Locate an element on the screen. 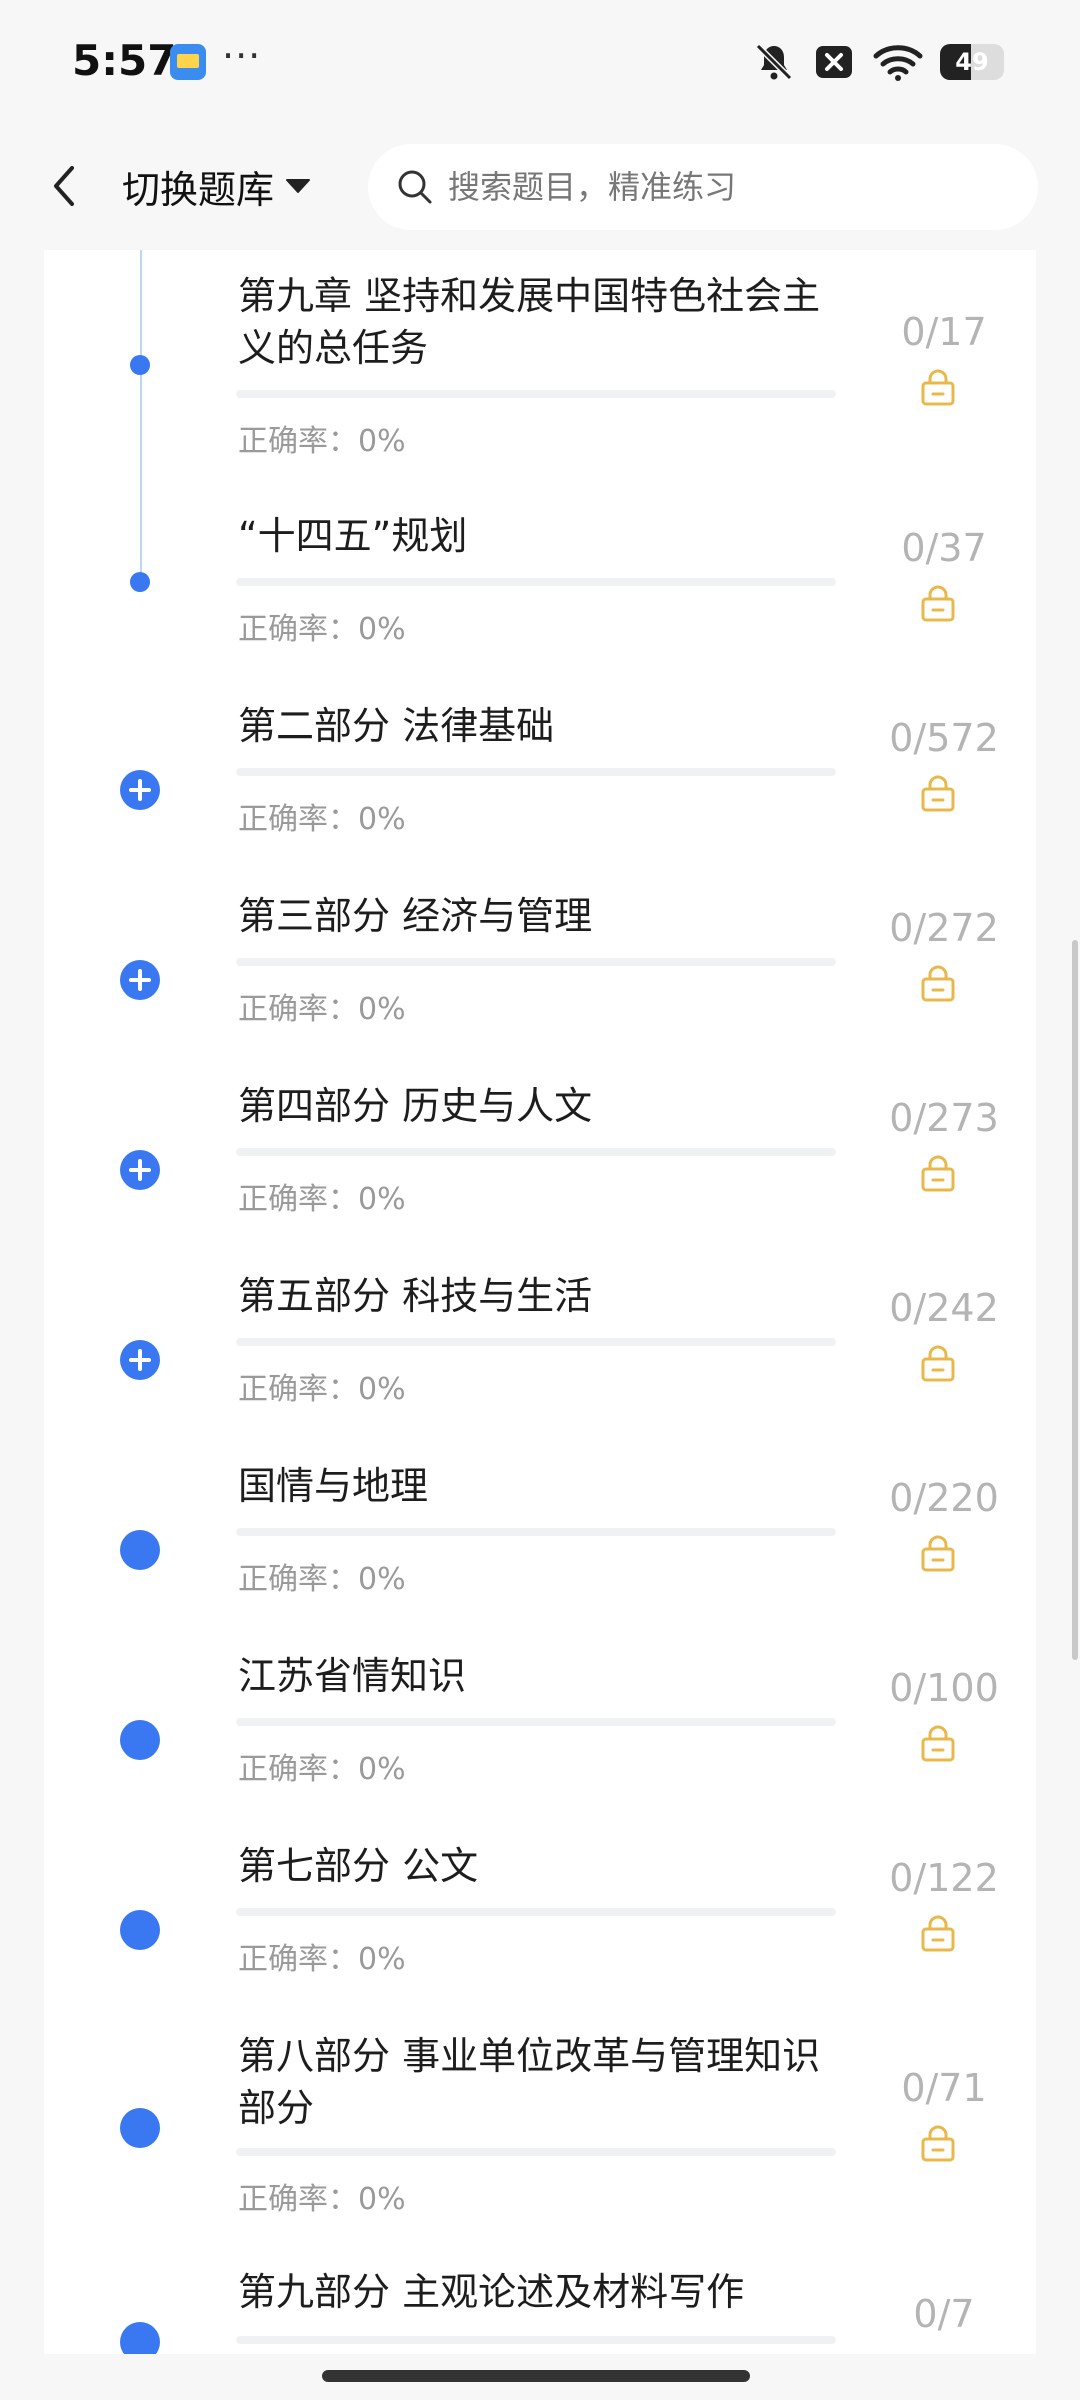 The height and width of the screenshot is (2400, 1080). progress-count: 0/71 is located at coordinates (944, 2088).